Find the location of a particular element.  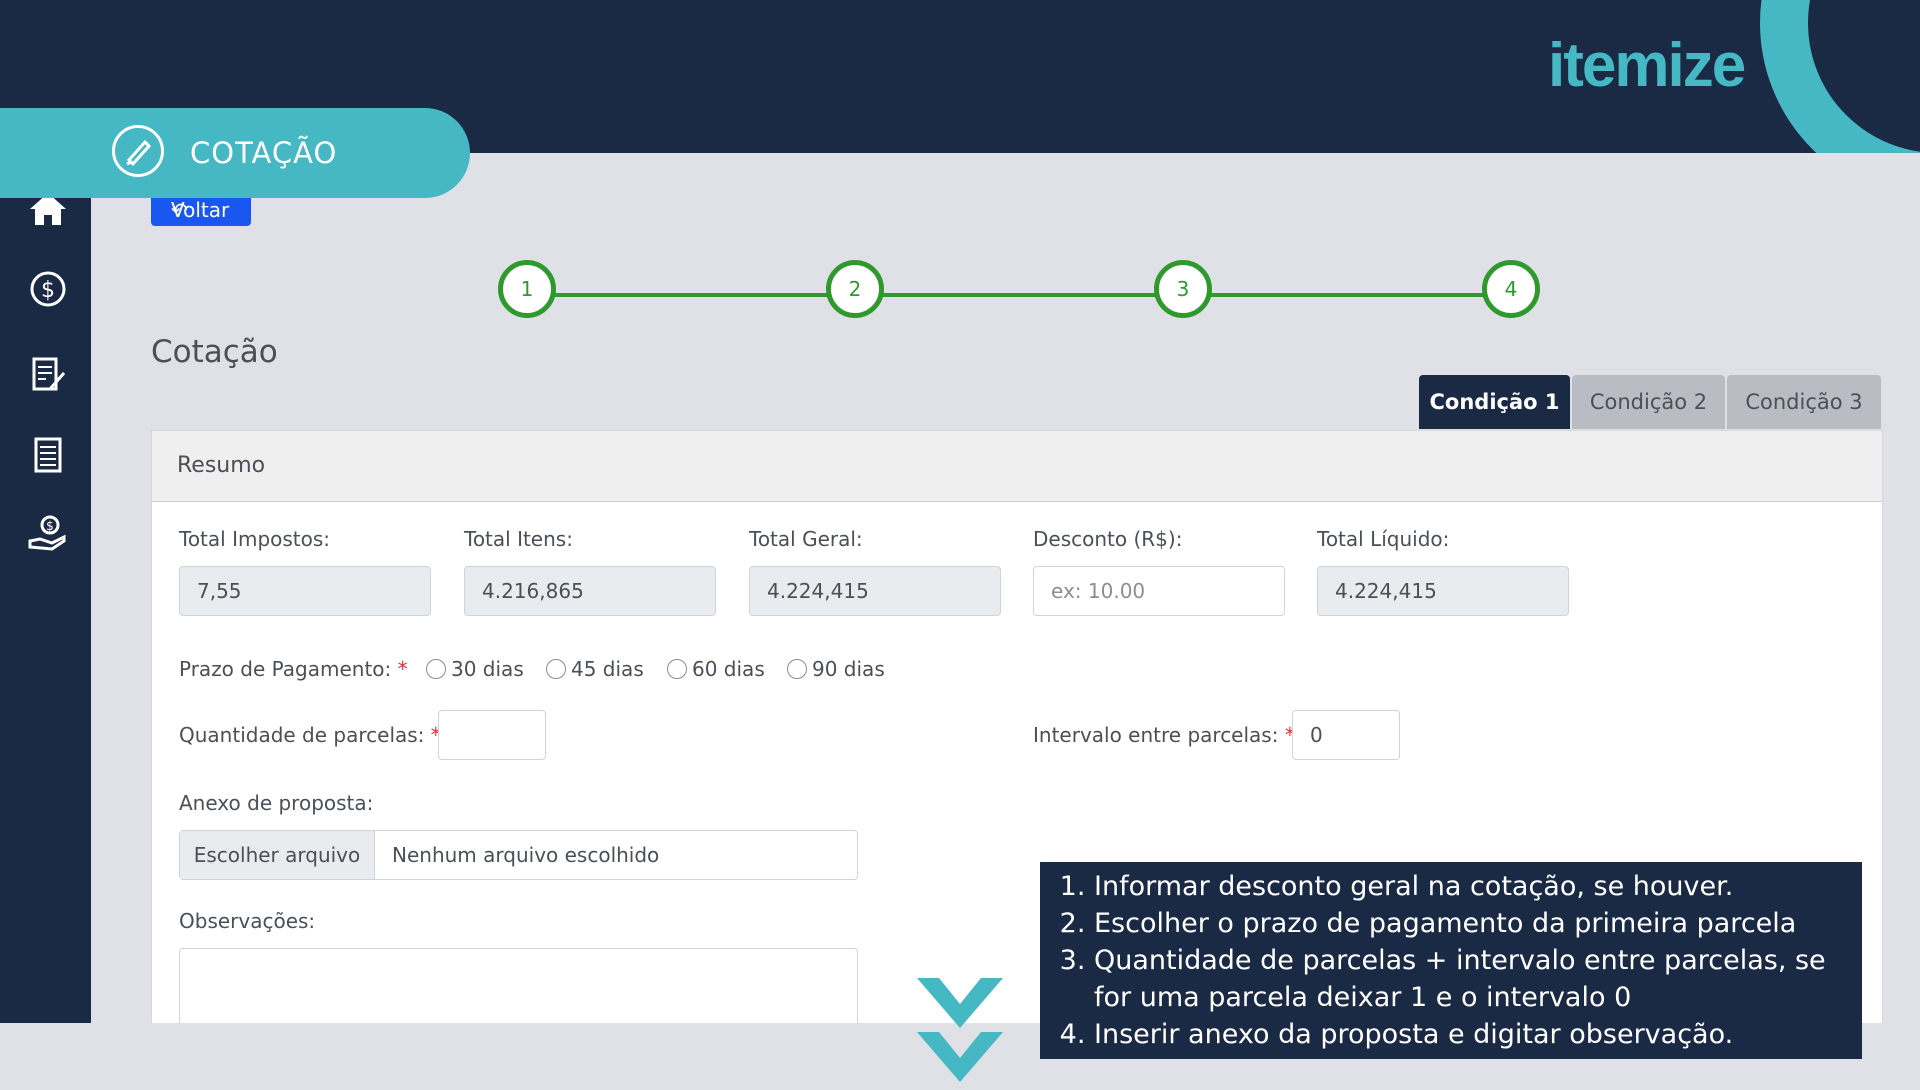

total-impostos-field: 7,55 is located at coordinates (305, 591).